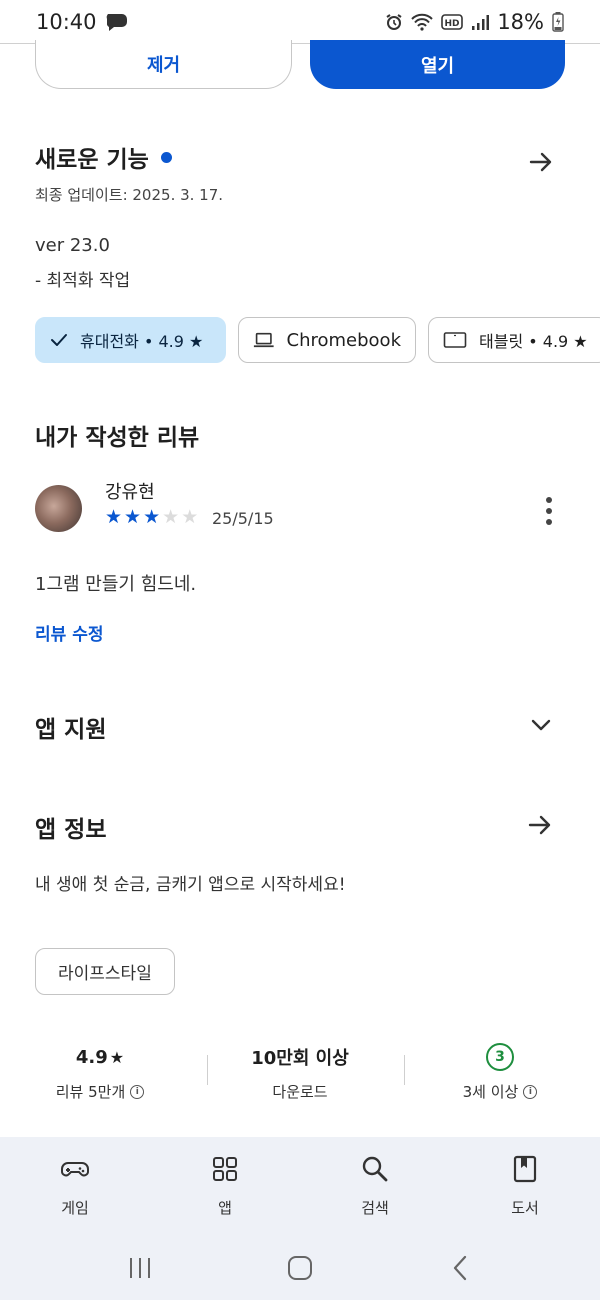 The height and width of the screenshot is (1300, 600). What do you see at coordinates (59, 340) in the screenshot?
I see `check-icon` at bounding box center [59, 340].